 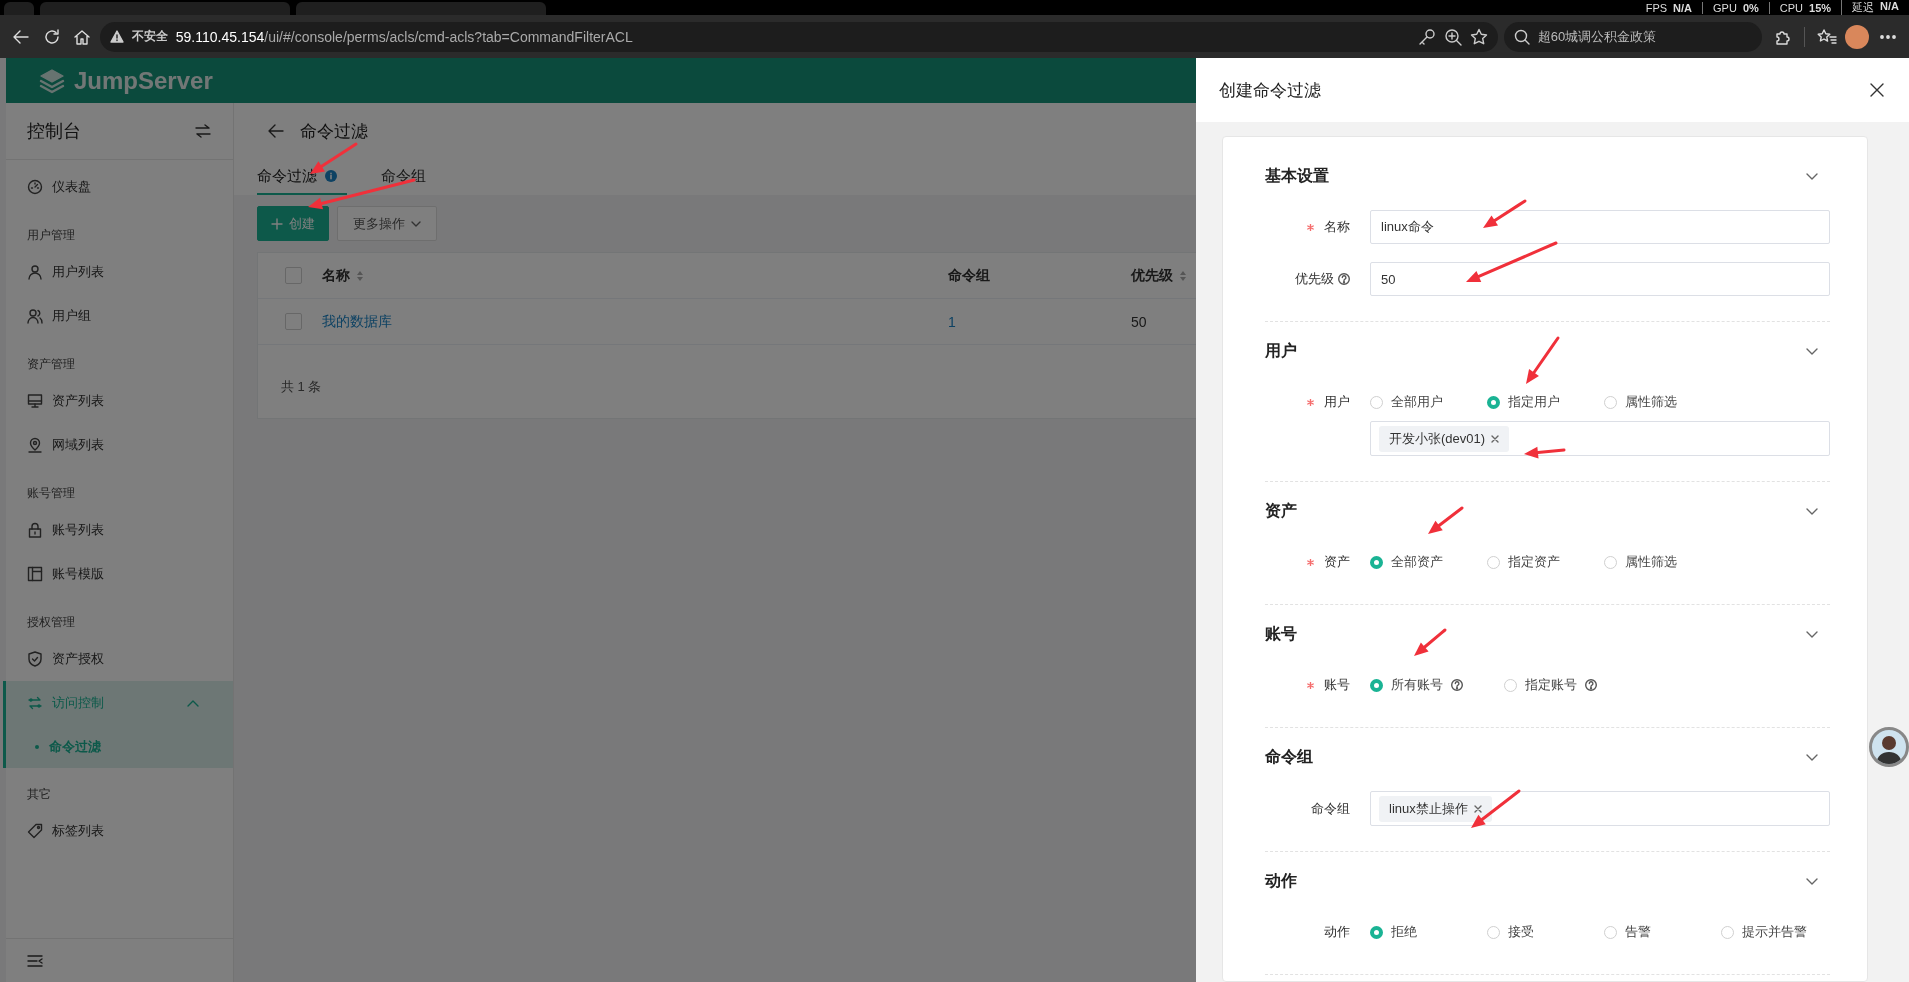 What do you see at coordinates (35, 831) in the screenshot?
I see `tag-icon` at bounding box center [35, 831].